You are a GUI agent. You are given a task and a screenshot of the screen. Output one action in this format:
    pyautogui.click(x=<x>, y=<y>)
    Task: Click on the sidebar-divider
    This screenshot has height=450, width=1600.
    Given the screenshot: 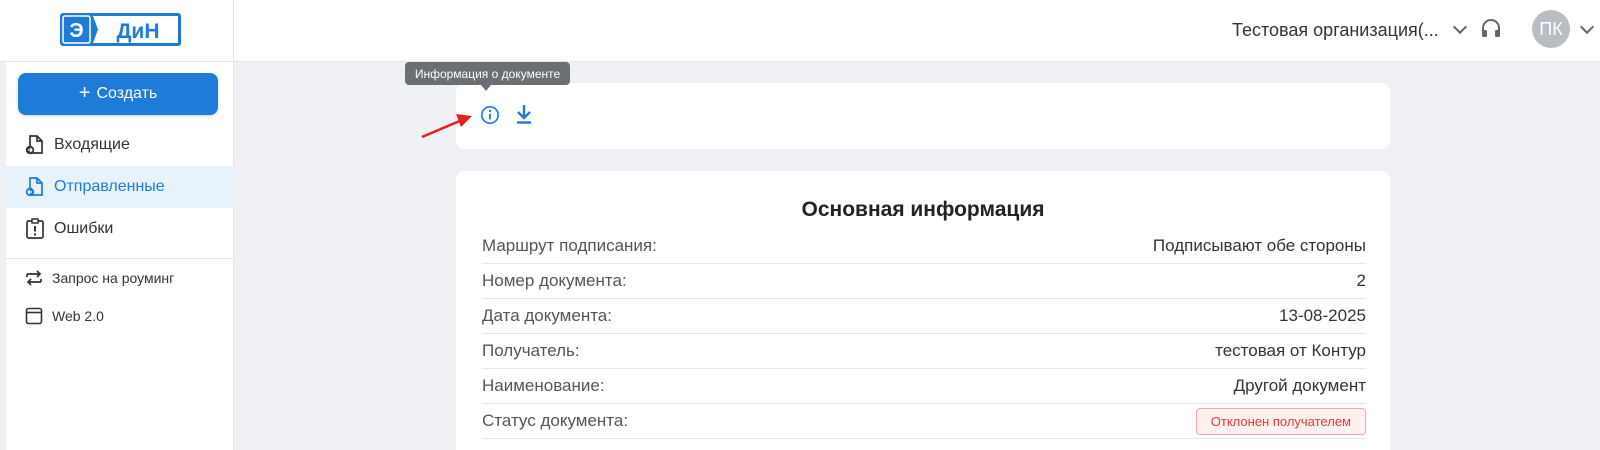 What is the action you would take?
    pyautogui.click(x=120, y=258)
    